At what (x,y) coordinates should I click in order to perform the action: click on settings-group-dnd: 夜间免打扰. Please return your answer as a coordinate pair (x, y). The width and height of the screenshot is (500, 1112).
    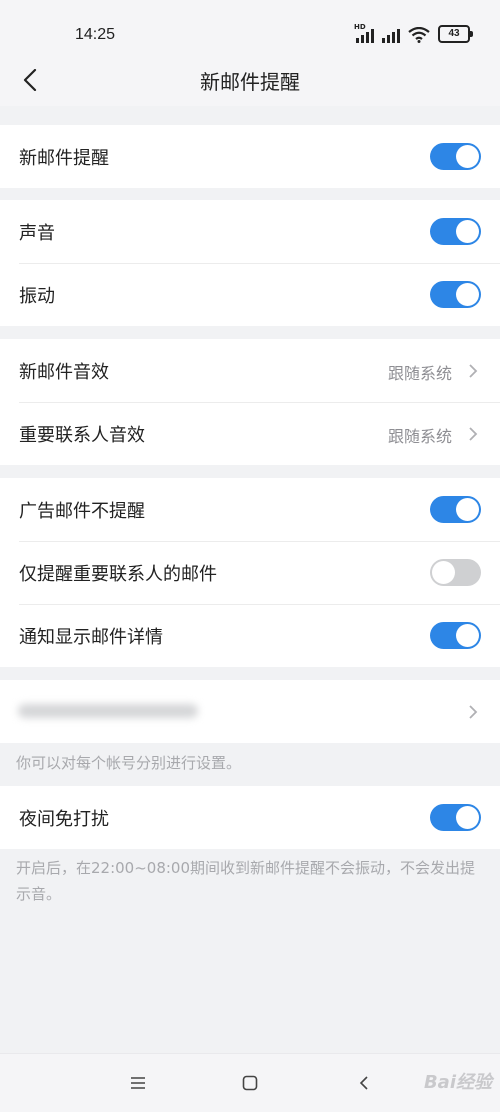
    Looking at the image, I should click on (250, 817).